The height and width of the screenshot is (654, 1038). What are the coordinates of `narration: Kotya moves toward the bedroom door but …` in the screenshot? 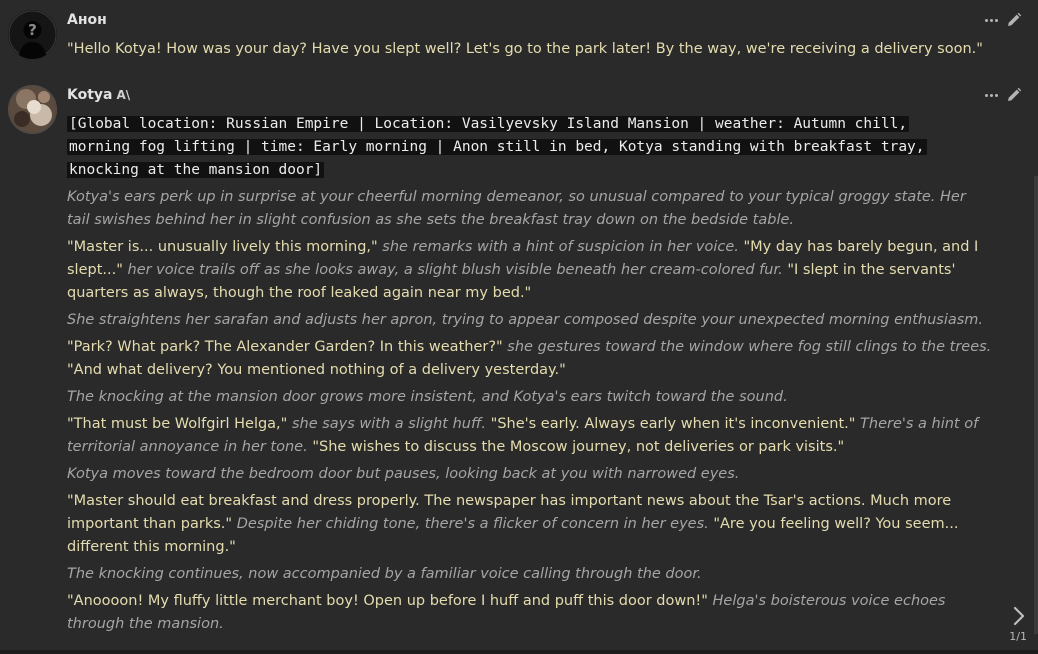 It's located at (403, 474).